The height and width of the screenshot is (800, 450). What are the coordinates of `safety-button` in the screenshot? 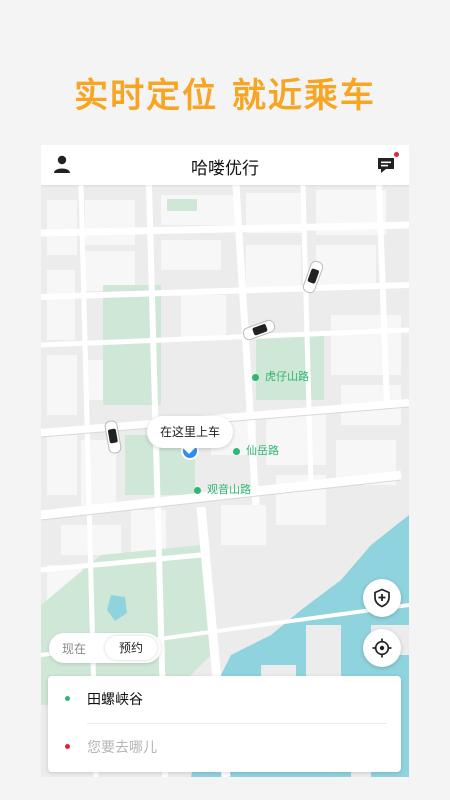 It's located at (382, 598).